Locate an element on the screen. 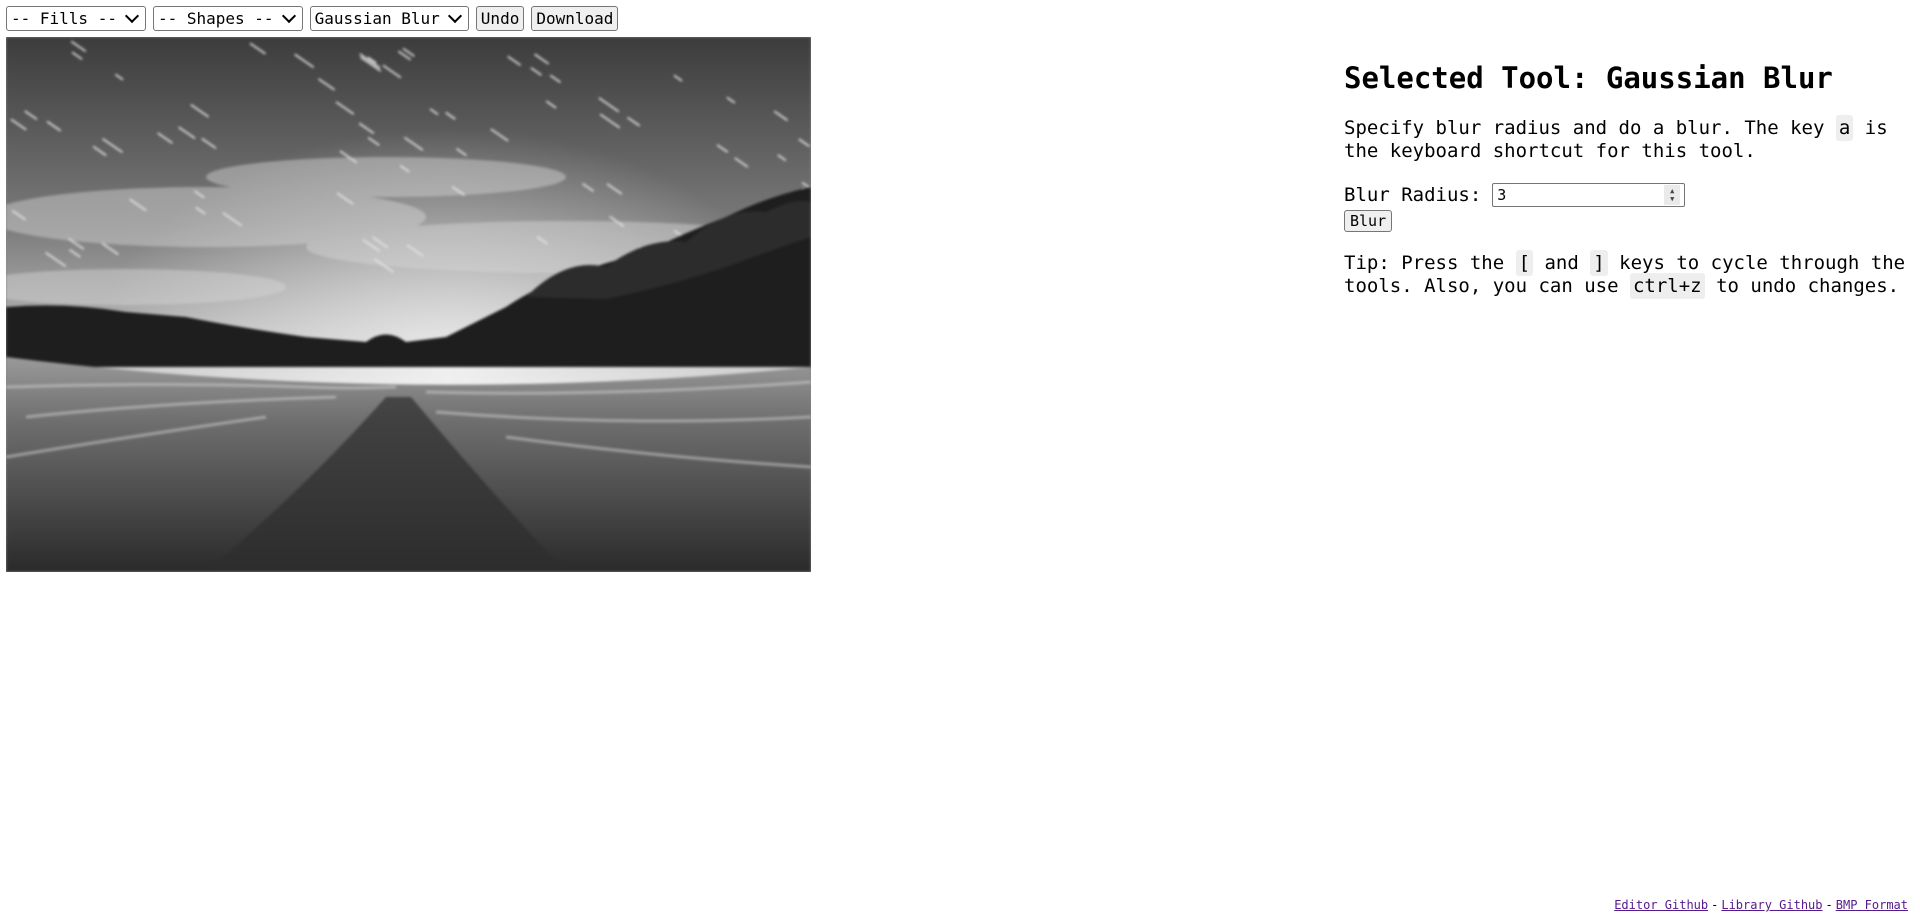 The image size is (1920, 923). shapes-select: -- Shapes -- is located at coordinates (227, 18).